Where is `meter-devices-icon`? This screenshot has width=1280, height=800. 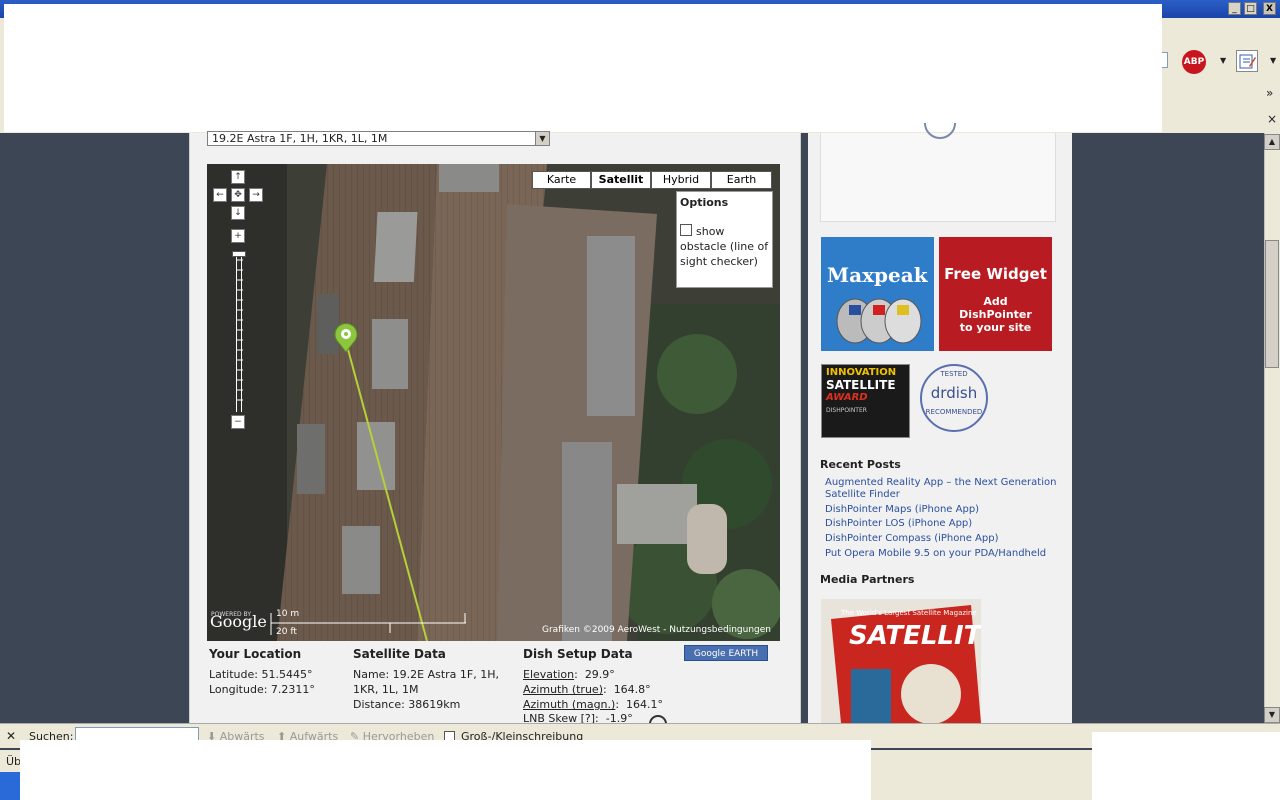 meter-devices-icon is located at coordinates (879, 321).